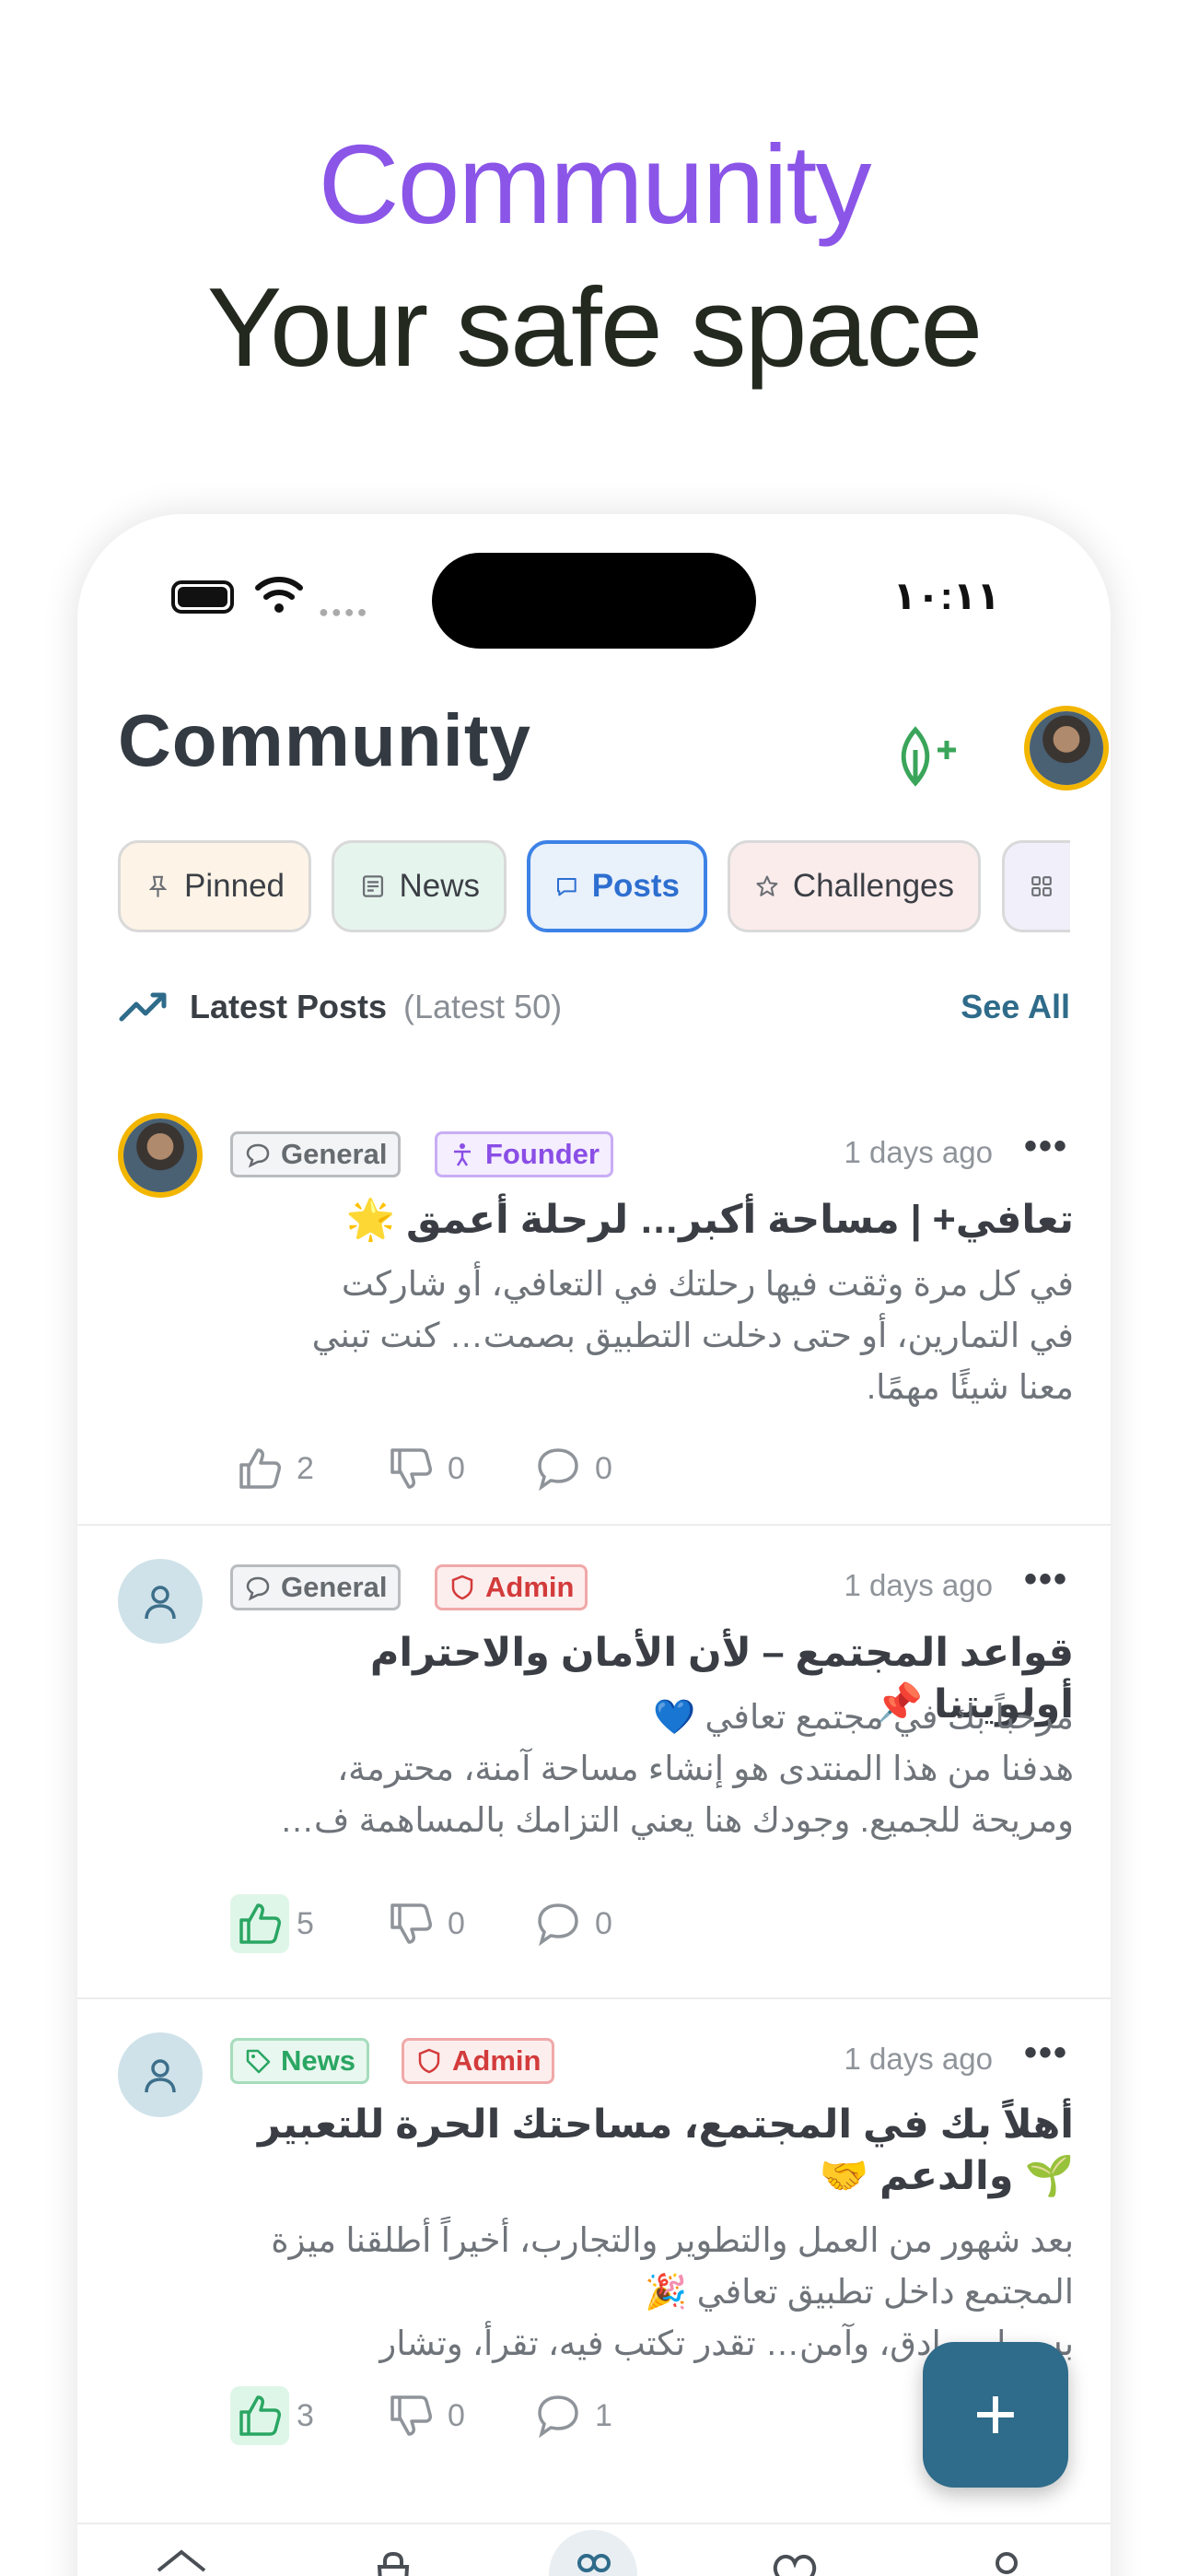 This screenshot has width=1188, height=2576. What do you see at coordinates (1016, 1007) in the screenshot?
I see `see-all-link: See All` at bounding box center [1016, 1007].